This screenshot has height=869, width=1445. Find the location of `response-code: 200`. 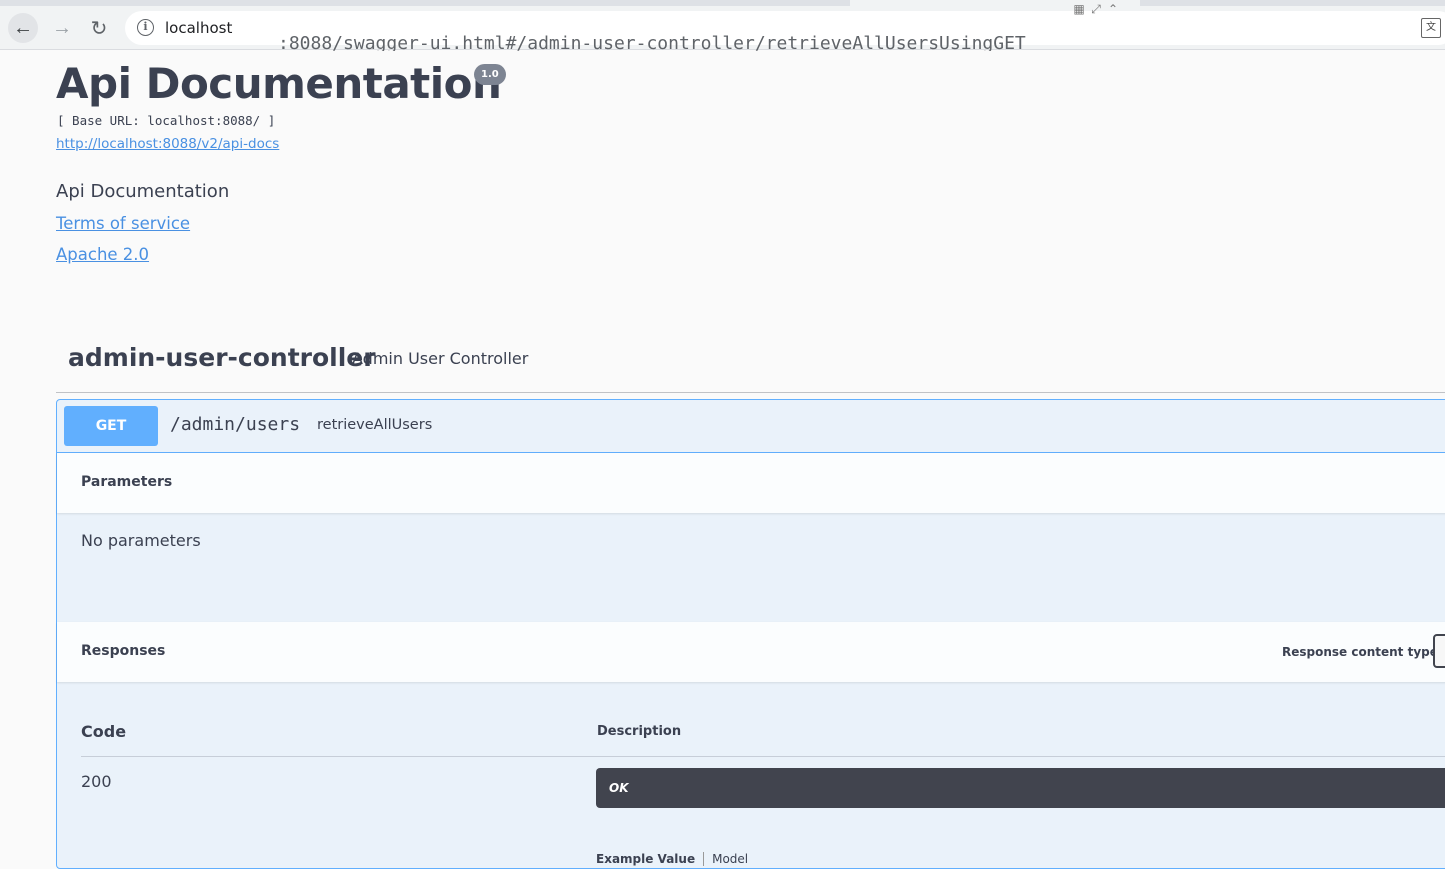

response-code: 200 is located at coordinates (96, 781).